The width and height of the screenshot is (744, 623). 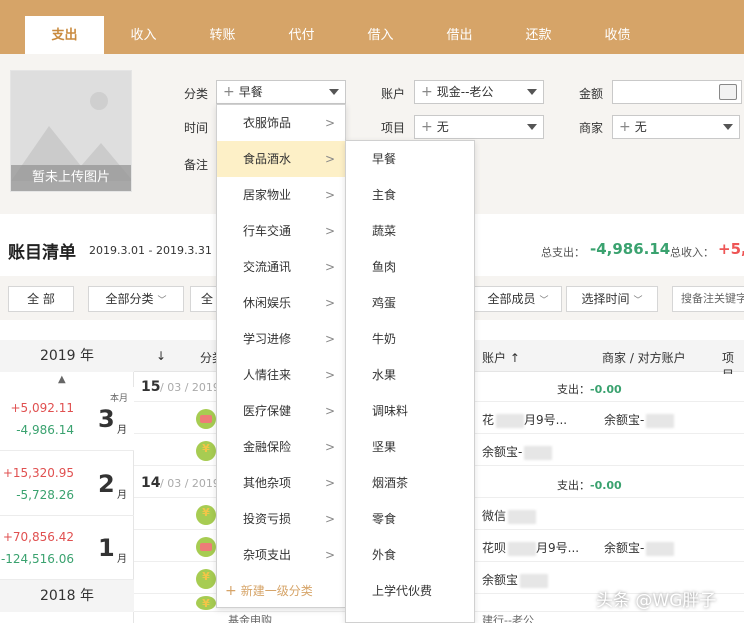 What do you see at coordinates (459, 36) in the screenshot?
I see `tab-lend-out: 借出` at bounding box center [459, 36].